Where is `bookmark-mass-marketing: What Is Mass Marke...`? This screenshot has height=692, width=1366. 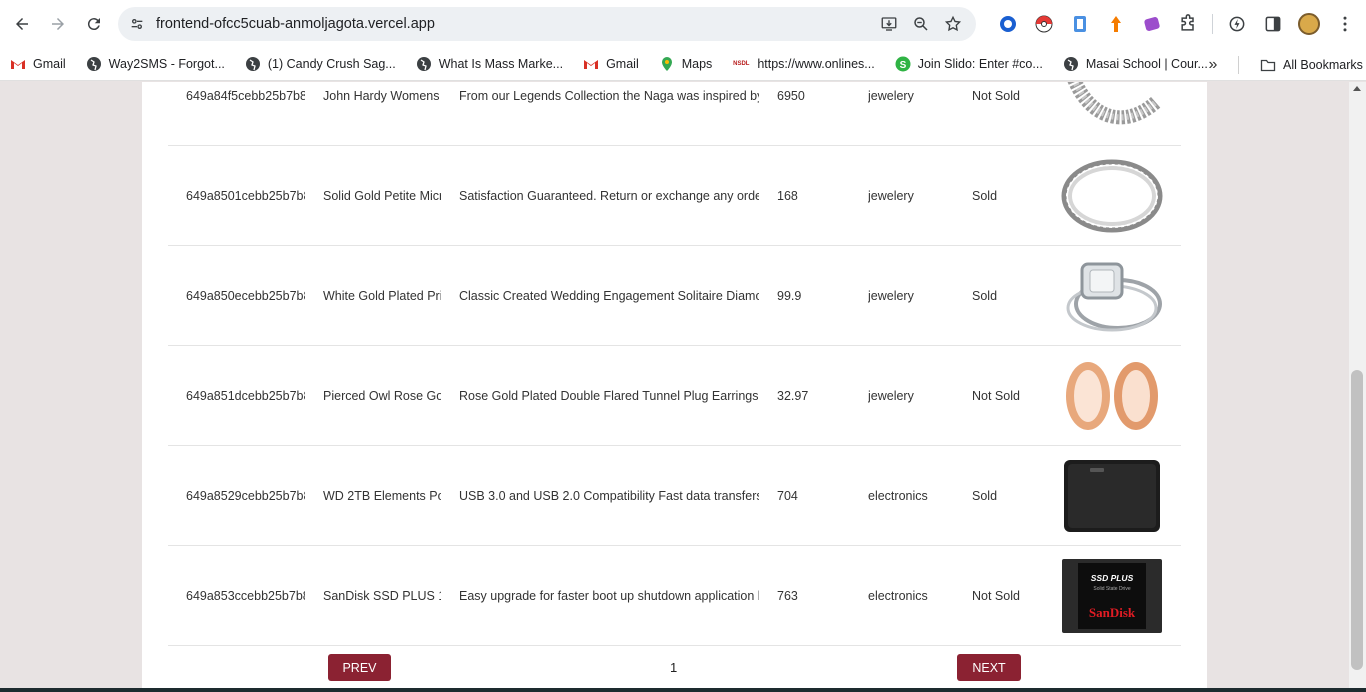 bookmark-mass-marketing: What Is Mass Marke... is located at coordinates (489, 64).